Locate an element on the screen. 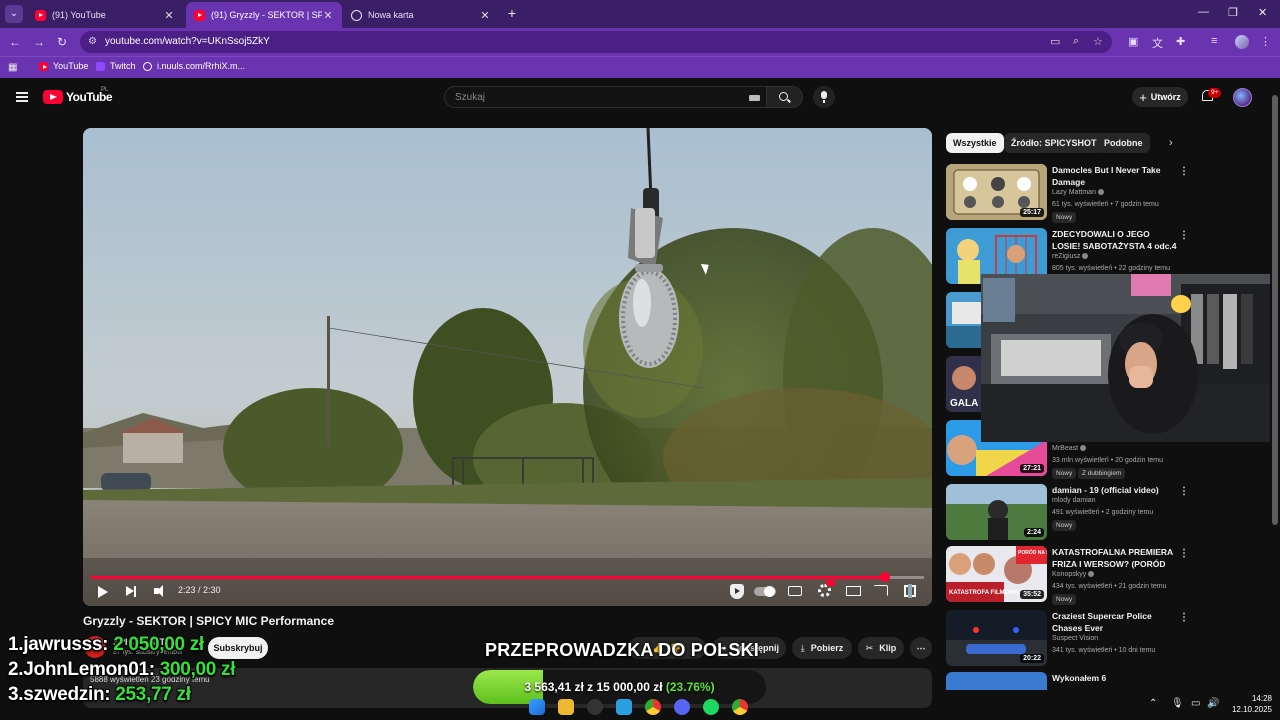  channel-name: Konopskyy is located at coordinates (1073, 574).